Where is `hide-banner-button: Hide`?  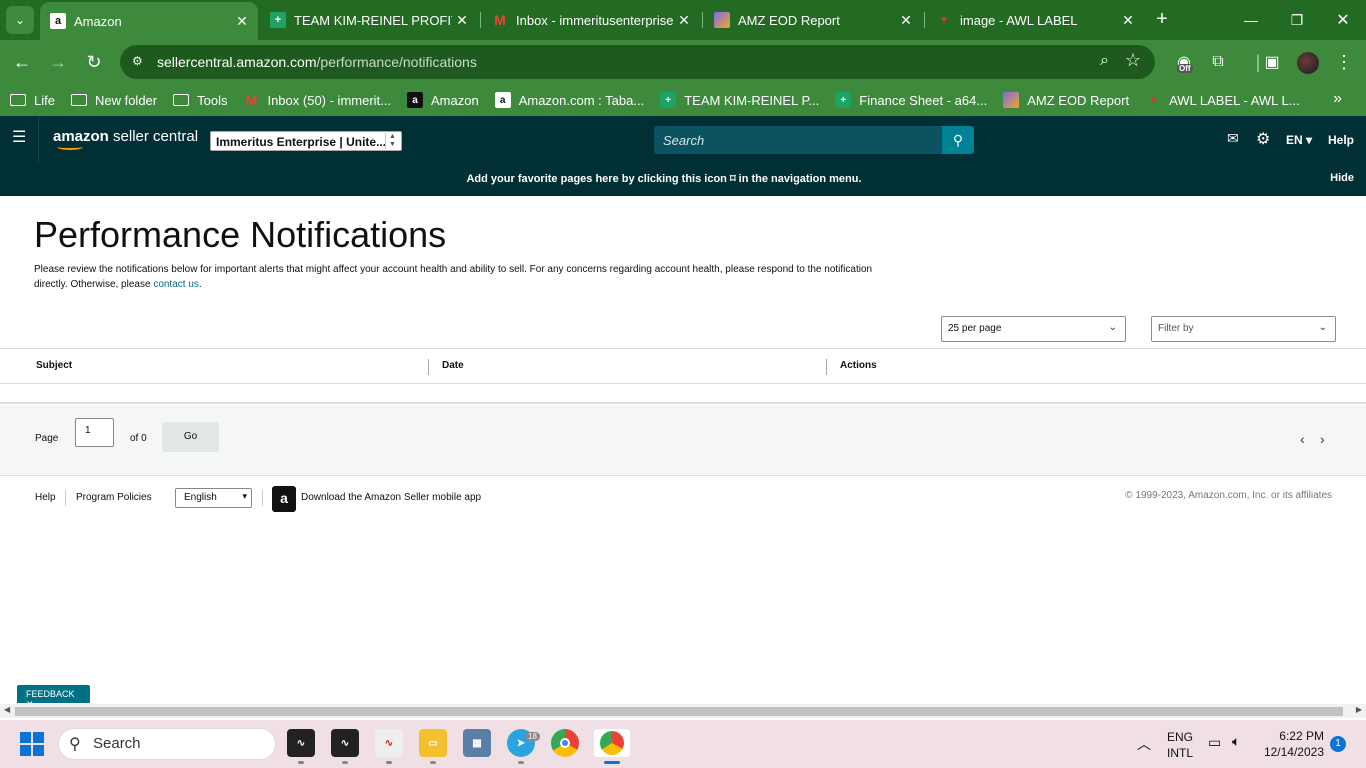 hide-banner-button: Hide is located at coordinates (1342, 178).